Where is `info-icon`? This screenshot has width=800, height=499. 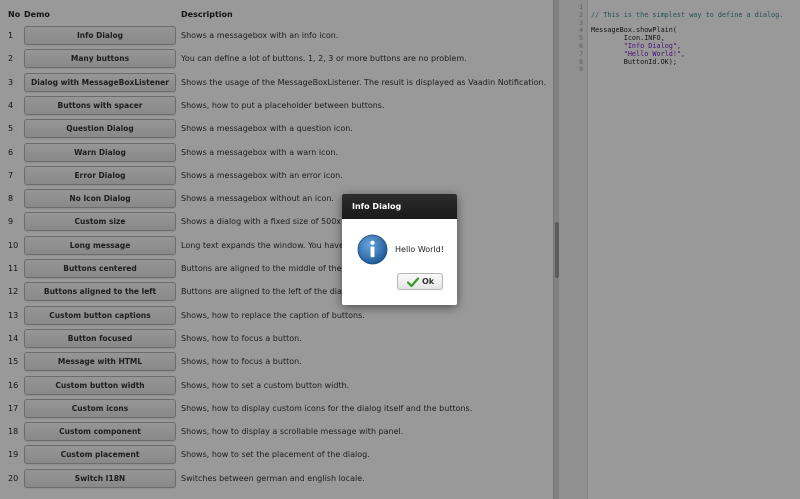
info-icon is located at coordinates (372, 249).